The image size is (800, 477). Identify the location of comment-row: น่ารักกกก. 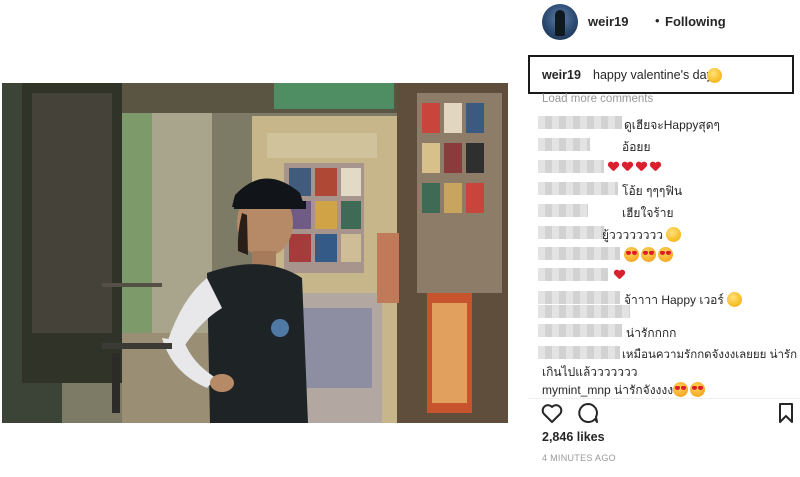
(669, 331).